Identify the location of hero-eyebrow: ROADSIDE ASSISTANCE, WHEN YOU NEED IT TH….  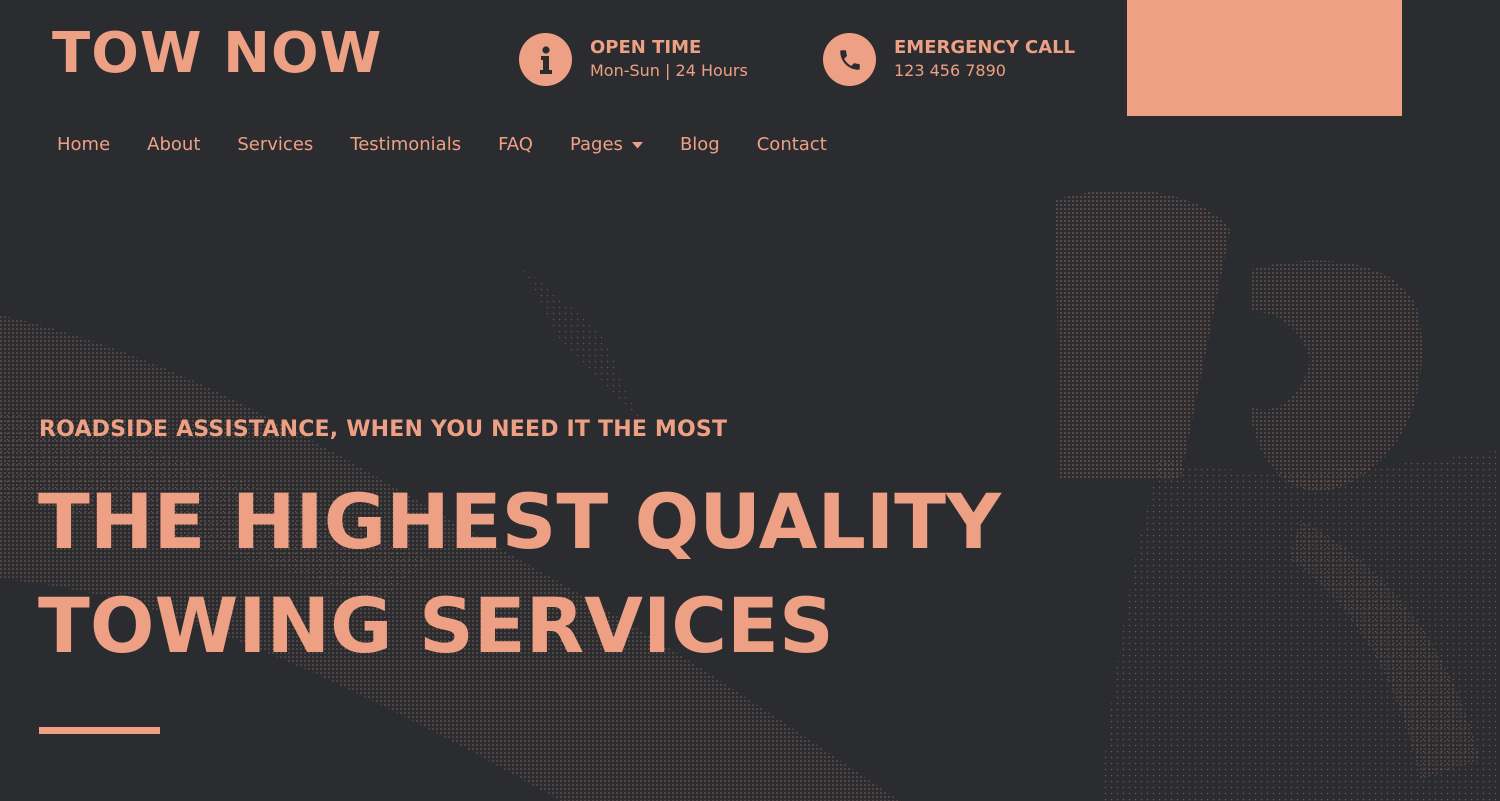
(383, 429).